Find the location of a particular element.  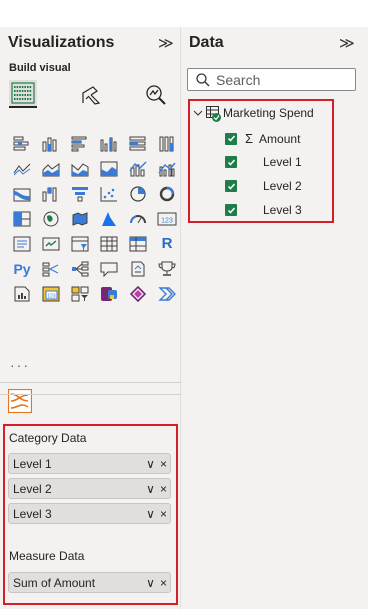

card-icon: 123 is located at coordinates (167, 218).